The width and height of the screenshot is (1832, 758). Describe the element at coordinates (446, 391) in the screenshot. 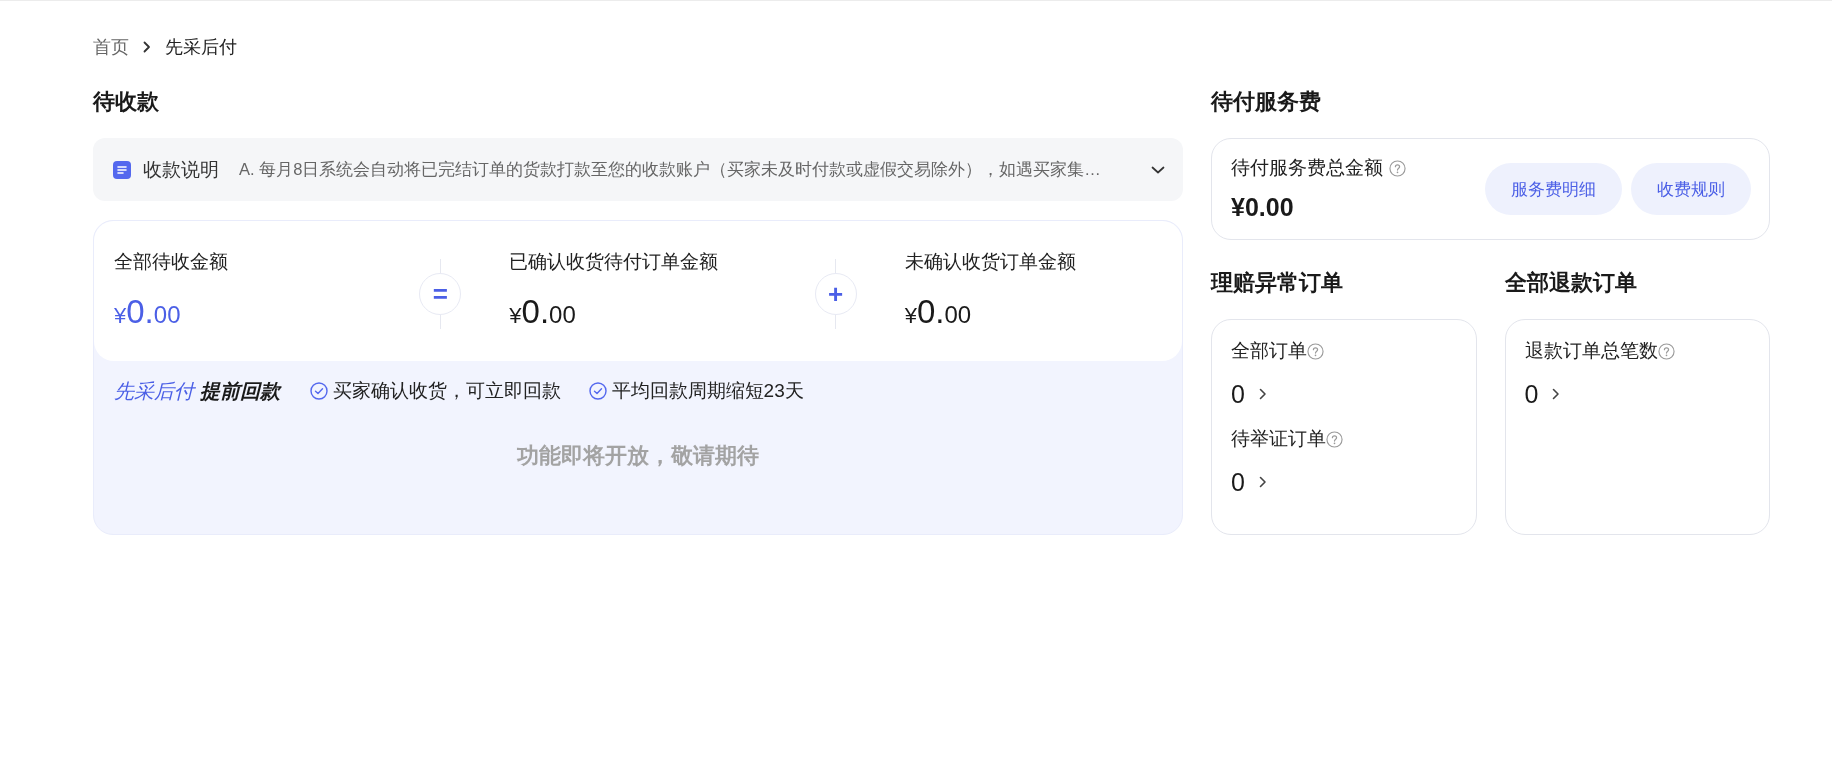

I see `benefit-text: 买家确认收货，可立即回款` at that location.